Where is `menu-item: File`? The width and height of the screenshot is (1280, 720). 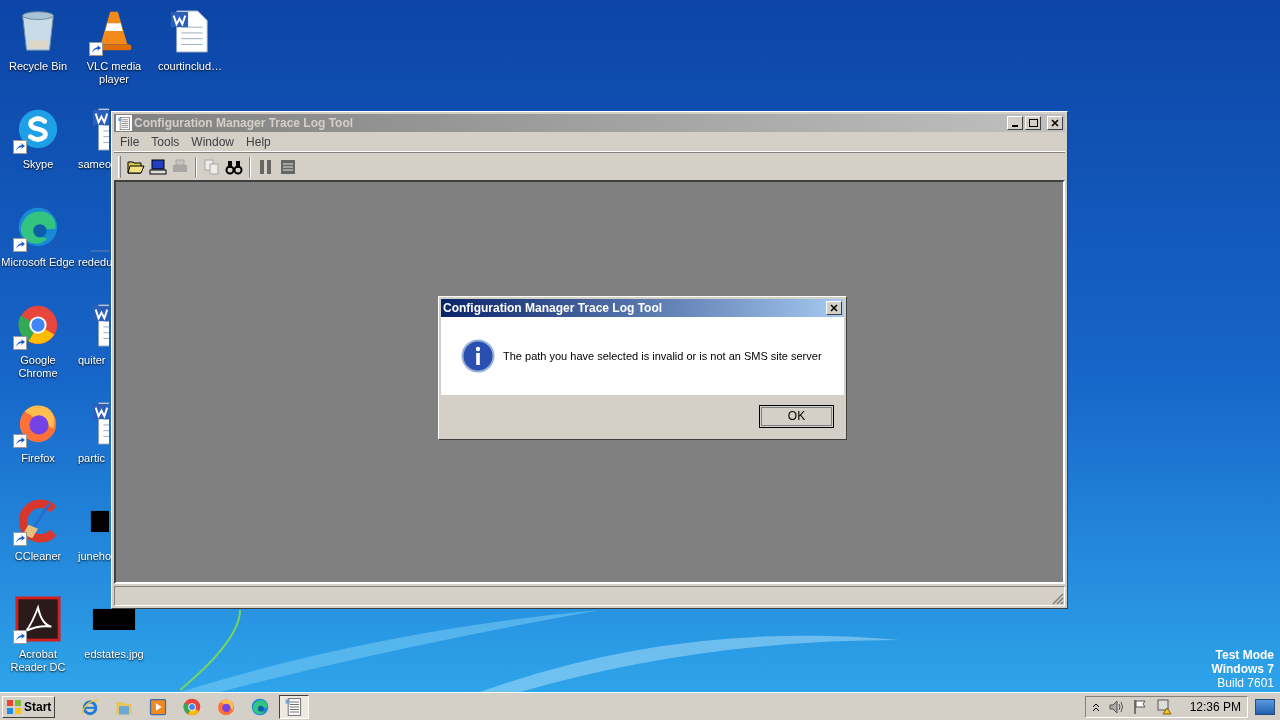 menu-item: File is located at coordinates (130, 141).